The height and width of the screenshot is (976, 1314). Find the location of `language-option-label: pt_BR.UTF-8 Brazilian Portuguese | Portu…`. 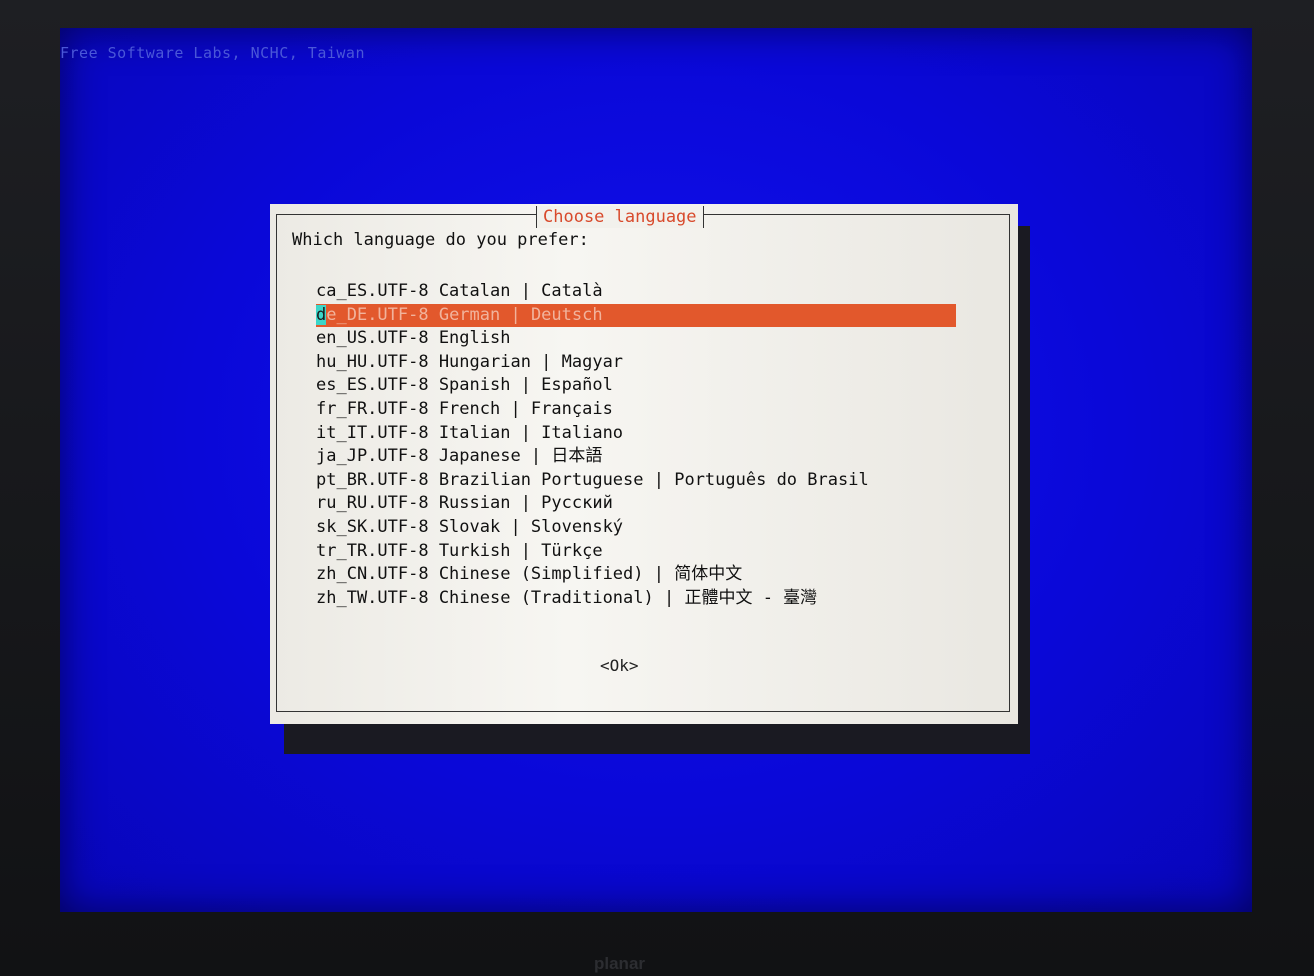

language-option-label: pt_BR.UTF-8 Brazilian Portuguese | Portu… is located at coordinates (592, 479).